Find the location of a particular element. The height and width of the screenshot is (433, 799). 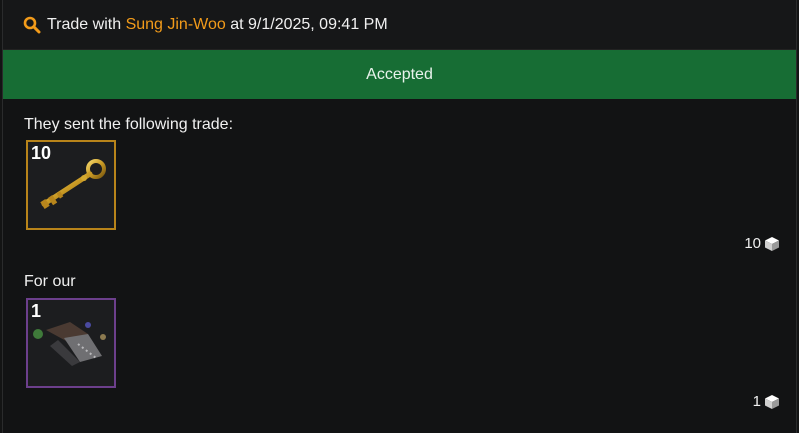

status-label: Accepted is located at coordinates (399, 74).